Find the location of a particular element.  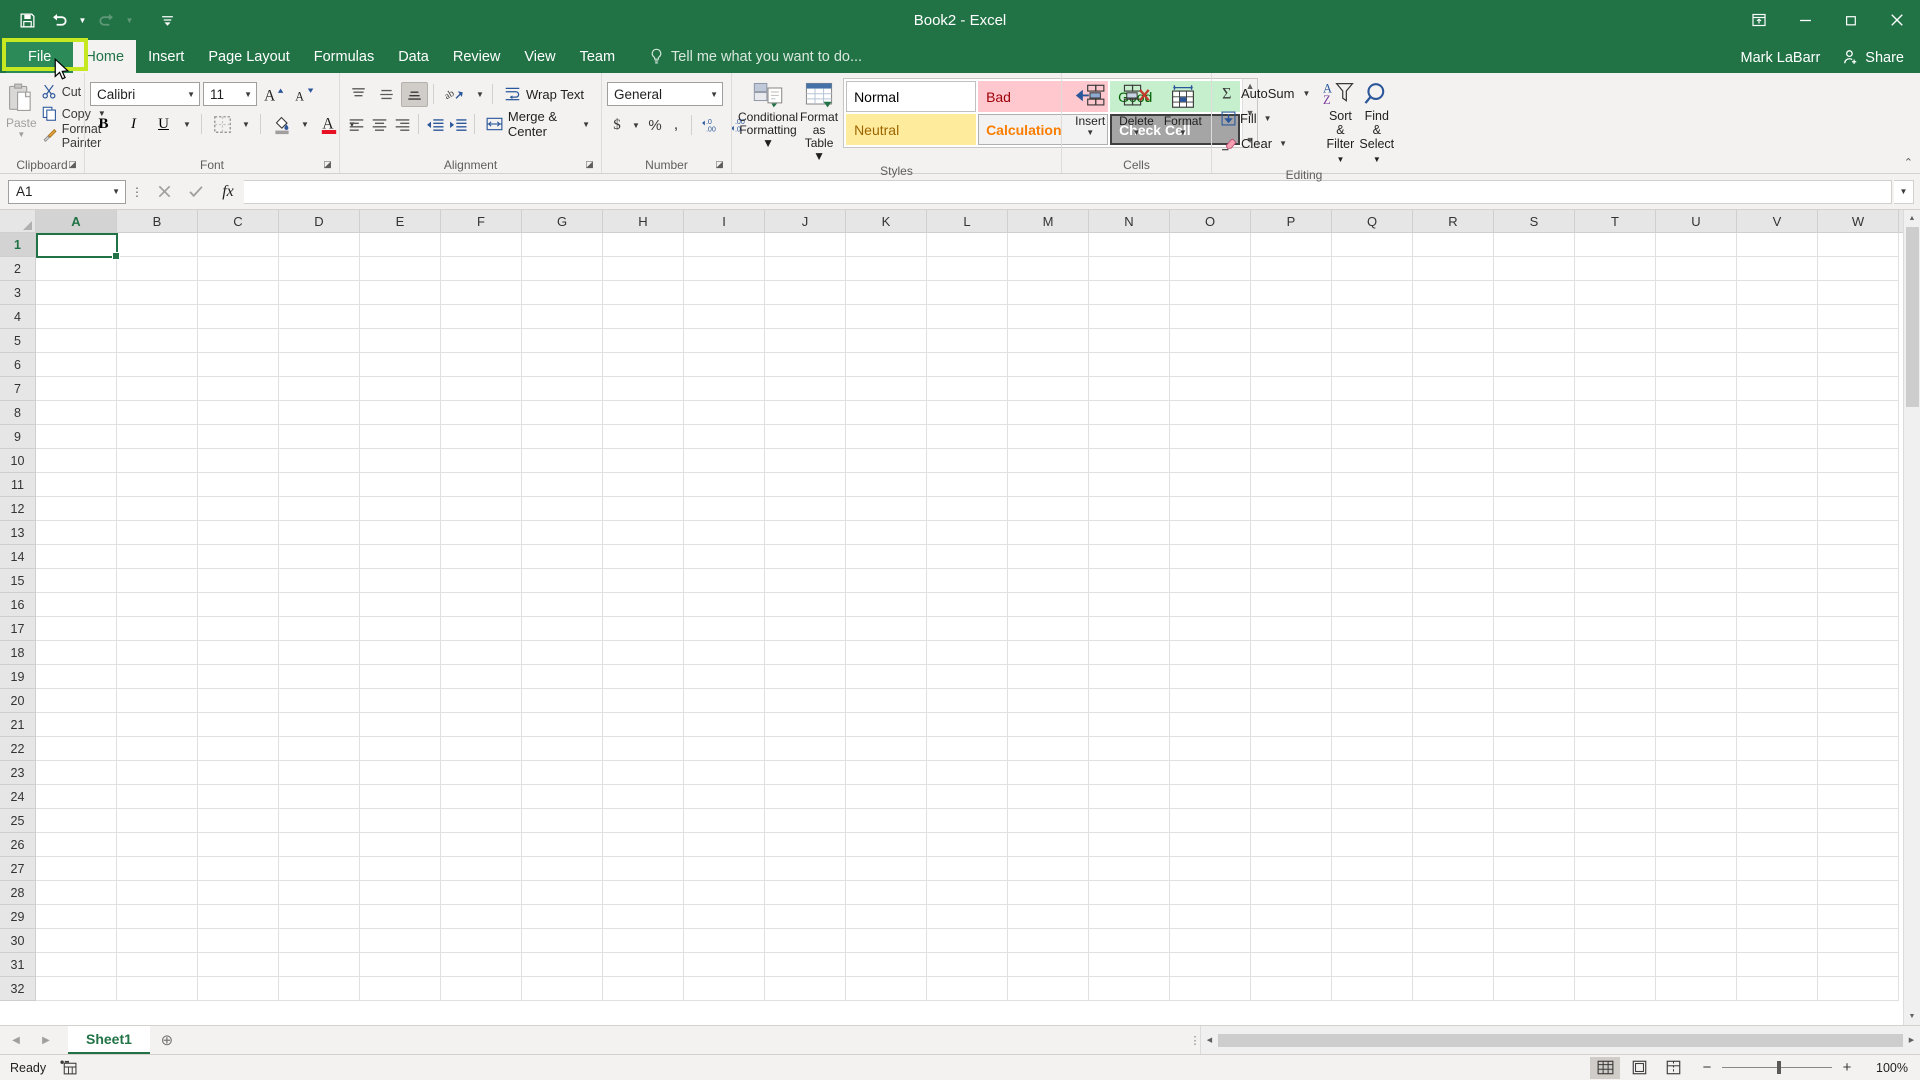

cell-A32 is located at coordinates (76, 989).